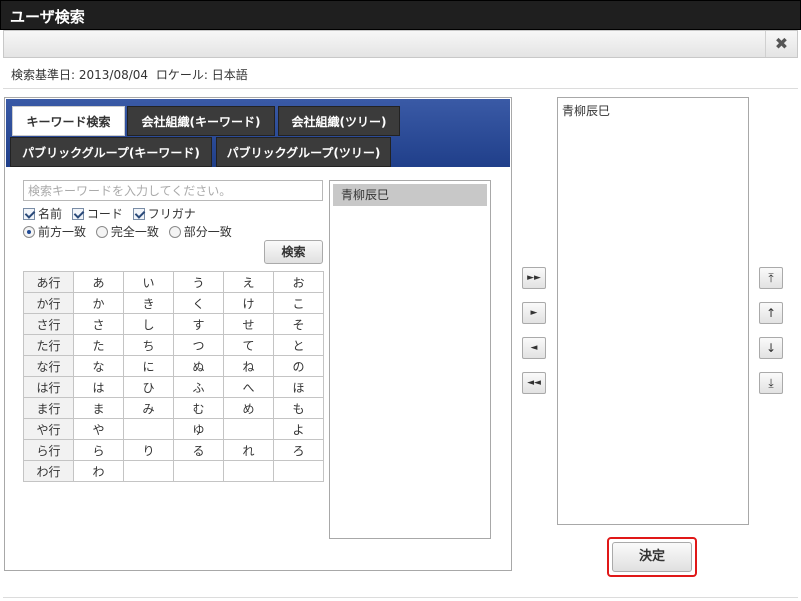 The height and width of the screenshot is (601, 801). I want to click on kana-cell: き, so click(148, 303).